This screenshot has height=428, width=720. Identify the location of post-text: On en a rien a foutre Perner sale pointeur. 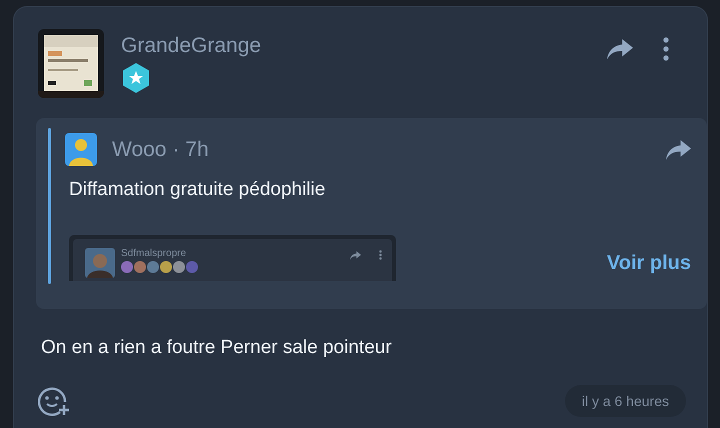
(217, 348).